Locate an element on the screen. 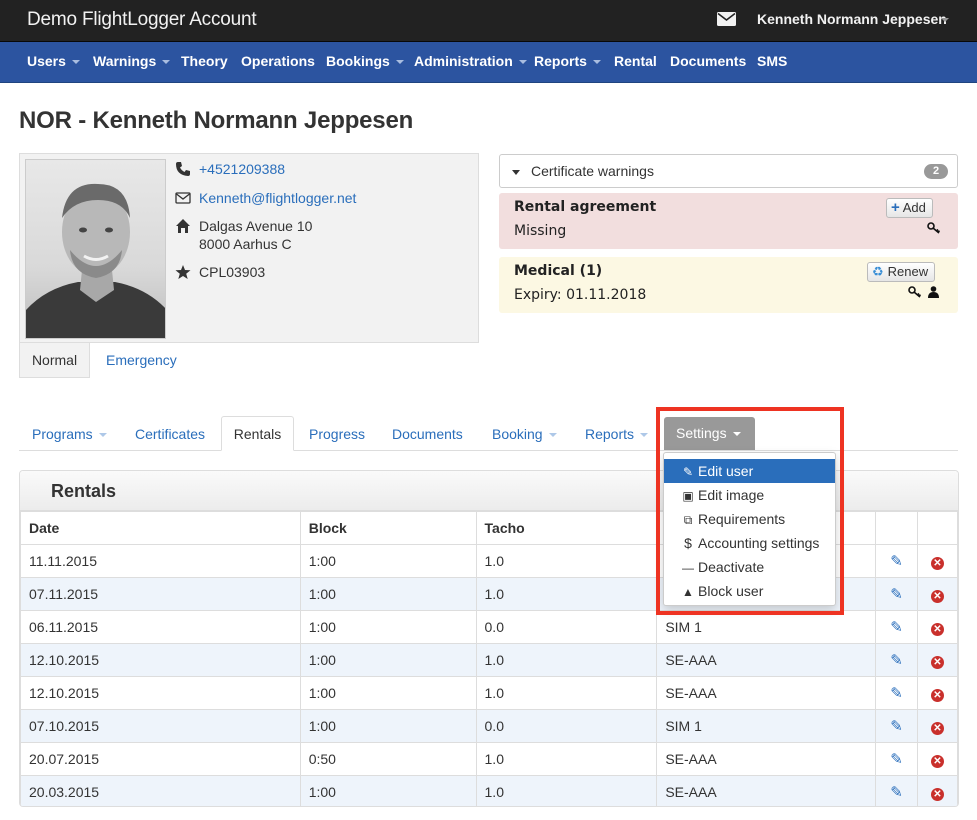 The height and width of the screenshot is (820, 977). nav-bookings: Bookings is located at coordinates (365, 61).